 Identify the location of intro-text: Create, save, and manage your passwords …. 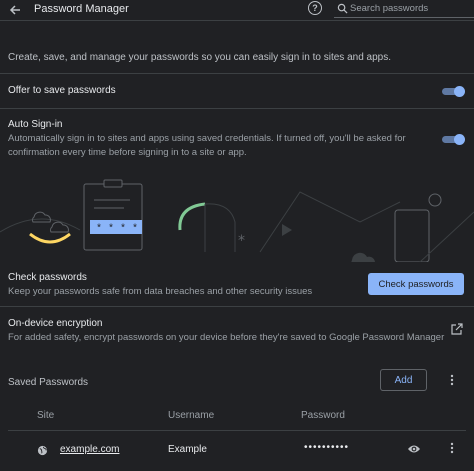
(199, 57).